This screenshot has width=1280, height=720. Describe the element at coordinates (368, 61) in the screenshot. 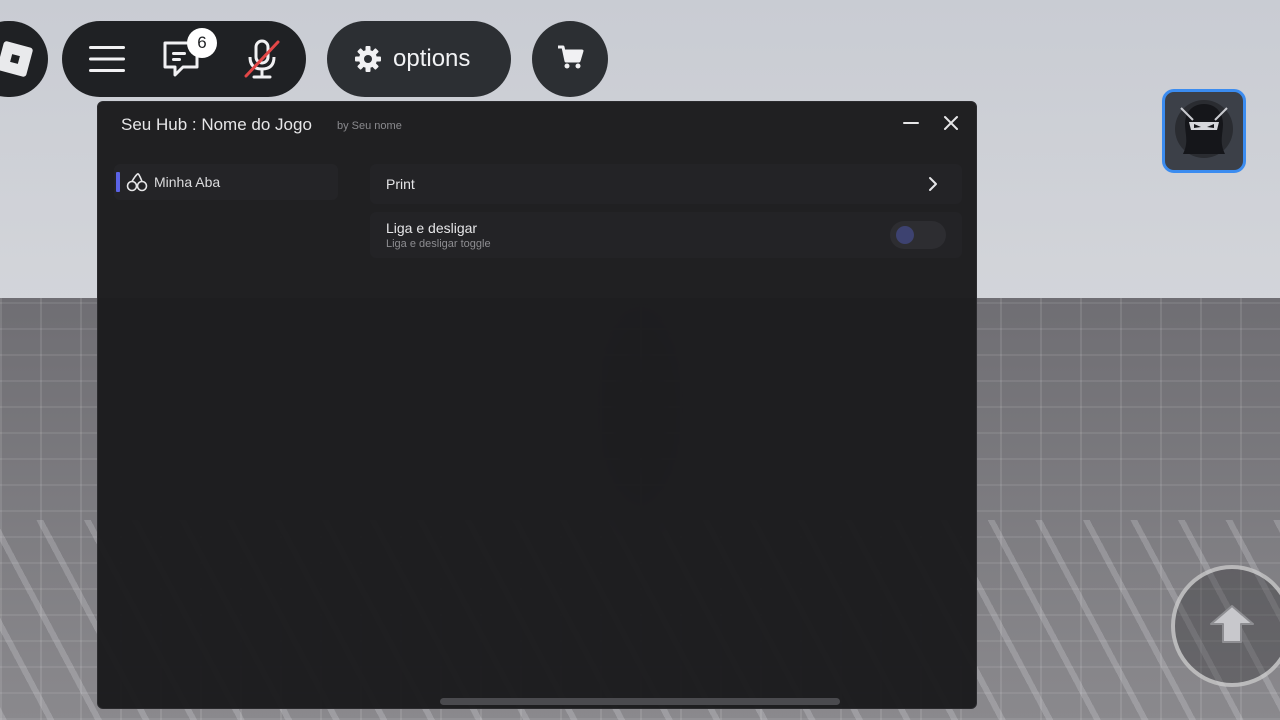

I see `gear-icon` at that location.